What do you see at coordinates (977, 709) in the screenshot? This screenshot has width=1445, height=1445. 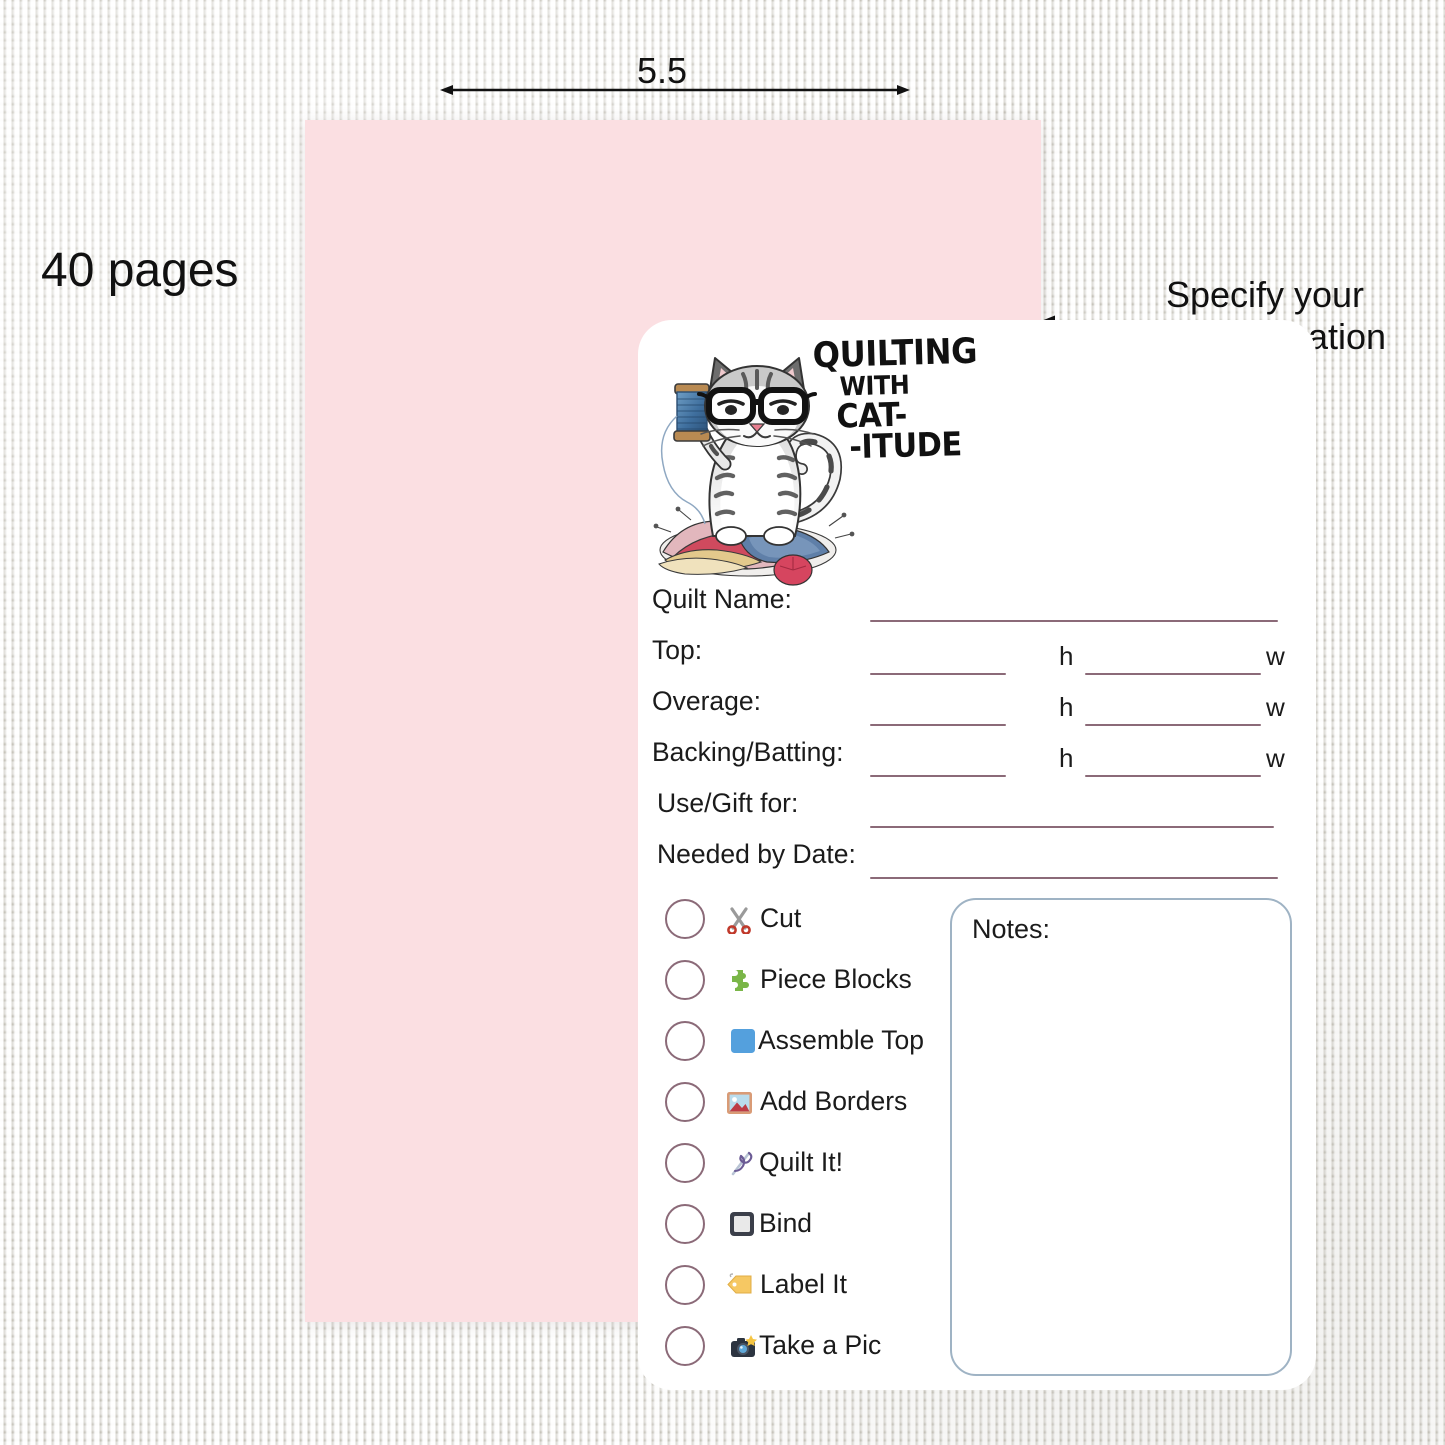 I see `form-row-overage: Overage: h w` at bounding box center [977, 709].